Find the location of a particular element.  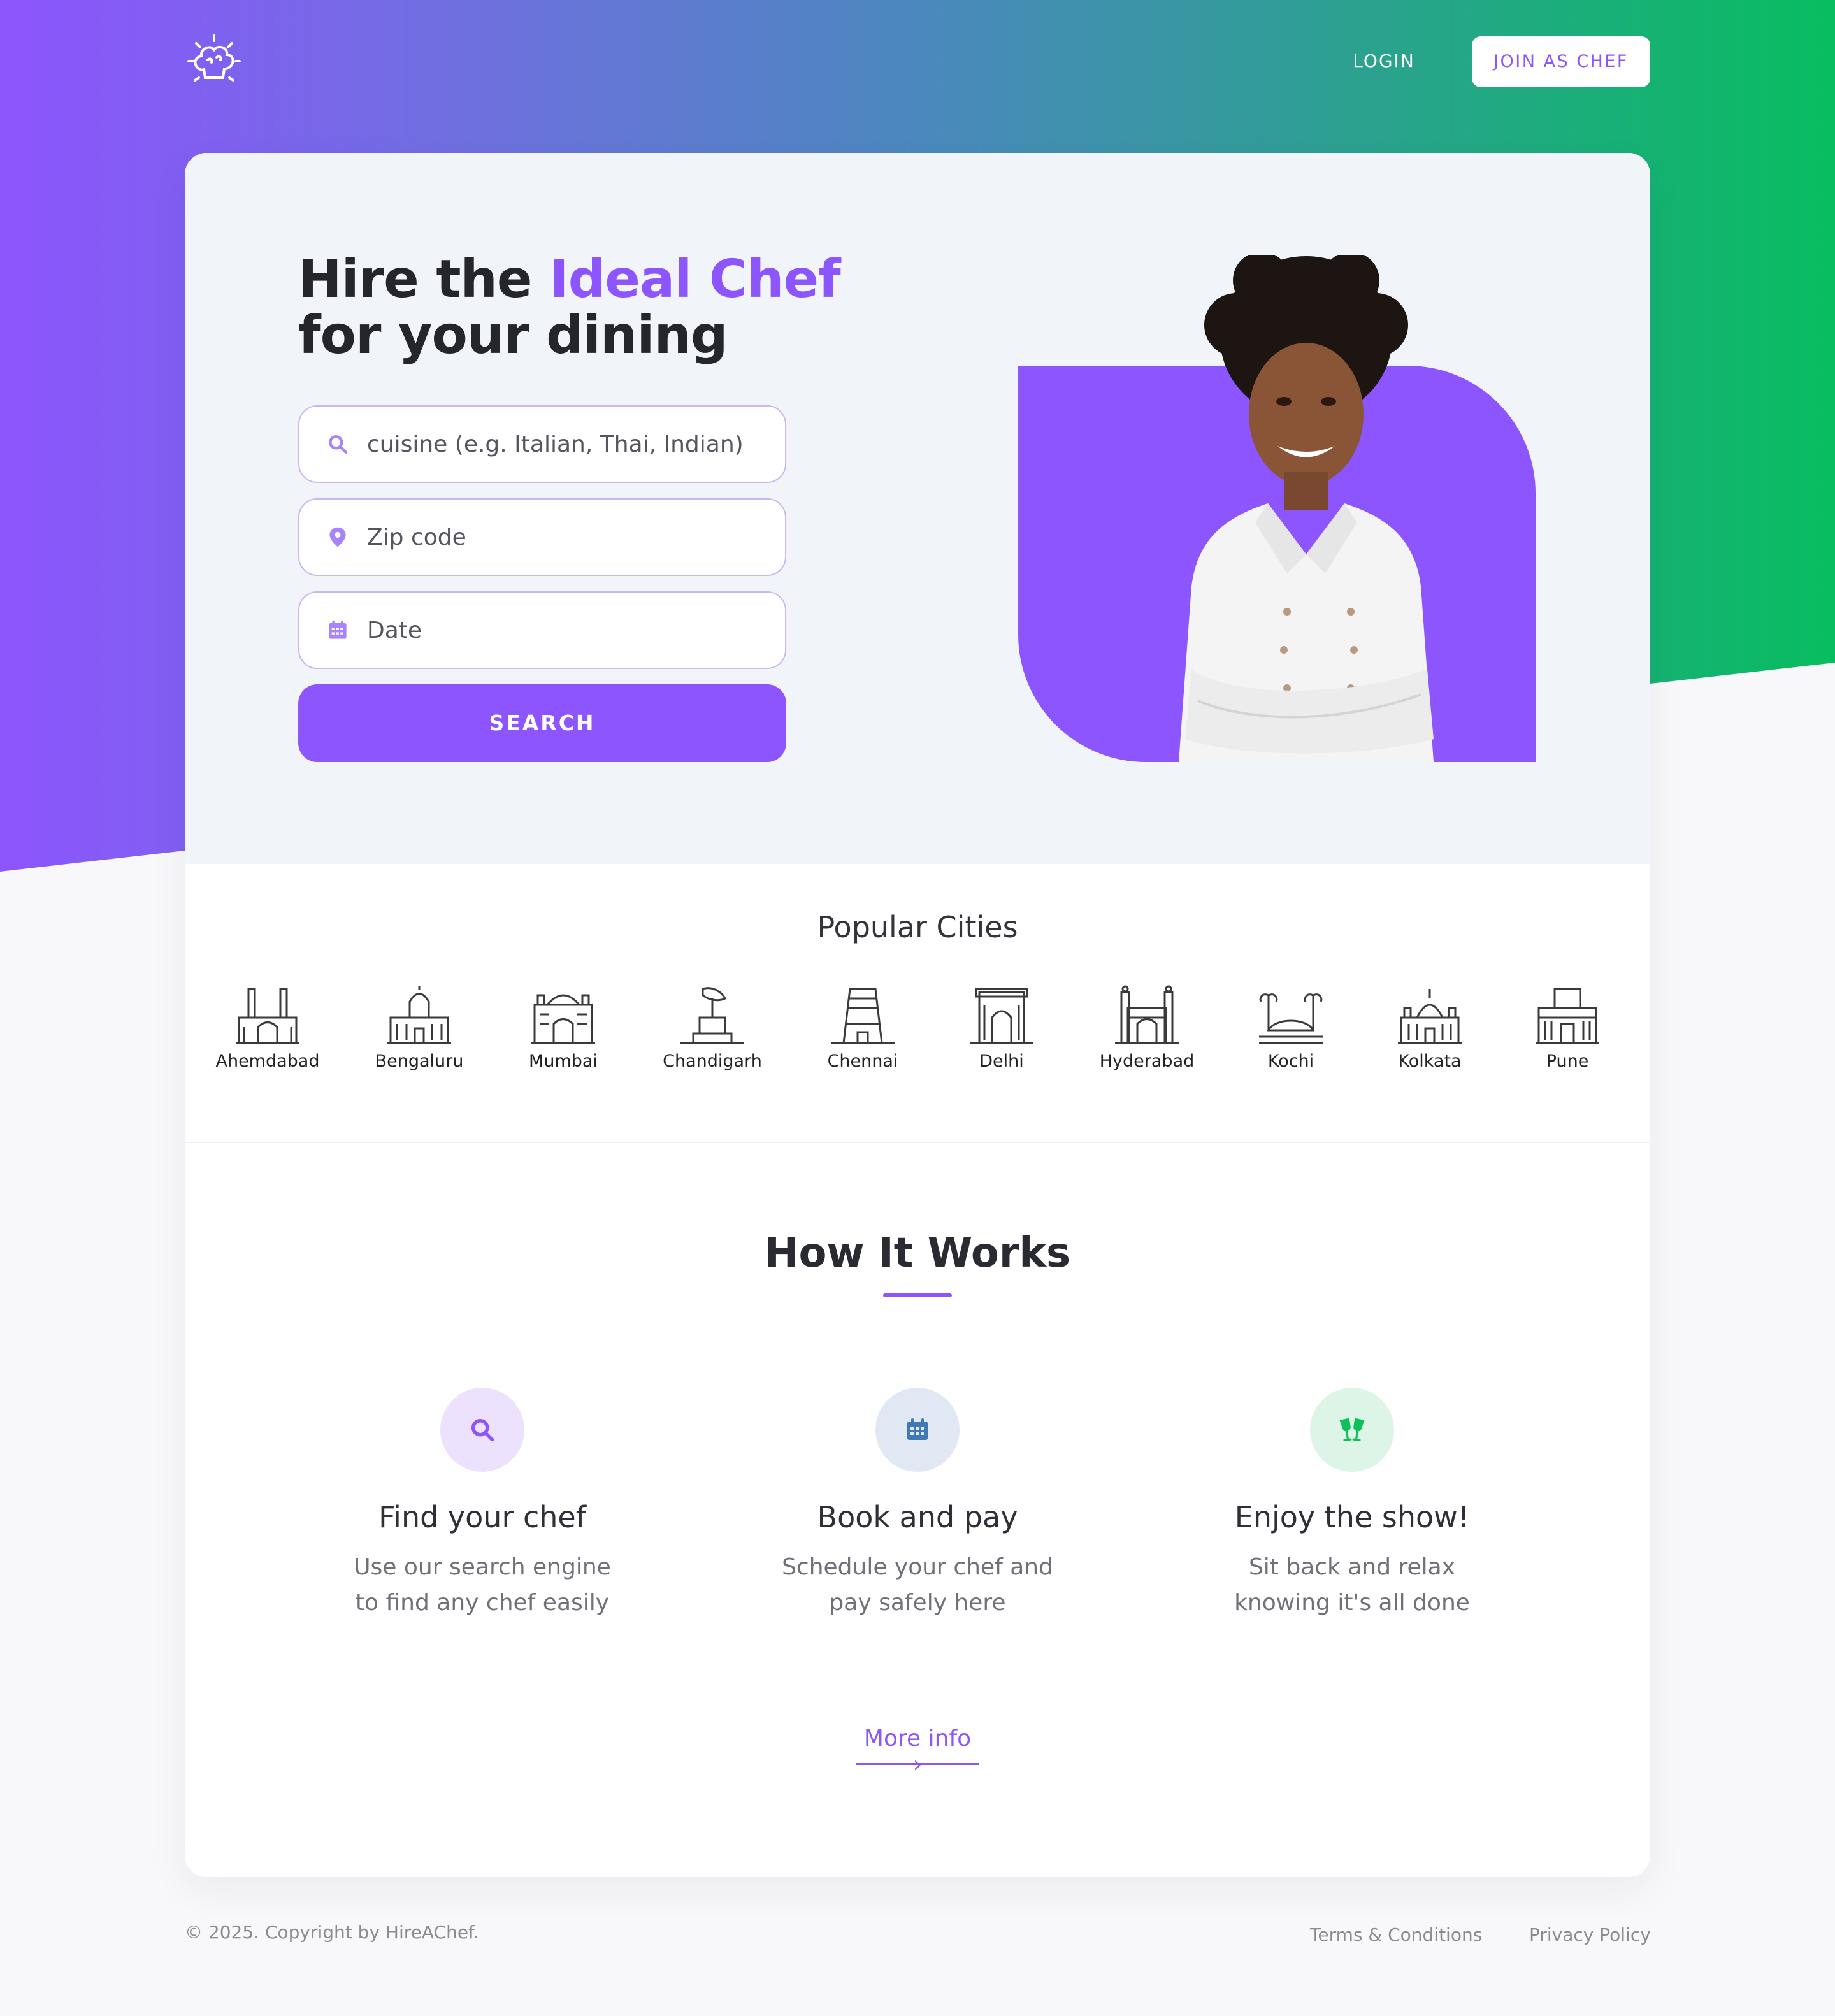

zip-code-input: Zip code is located at coordinates (542, 537).